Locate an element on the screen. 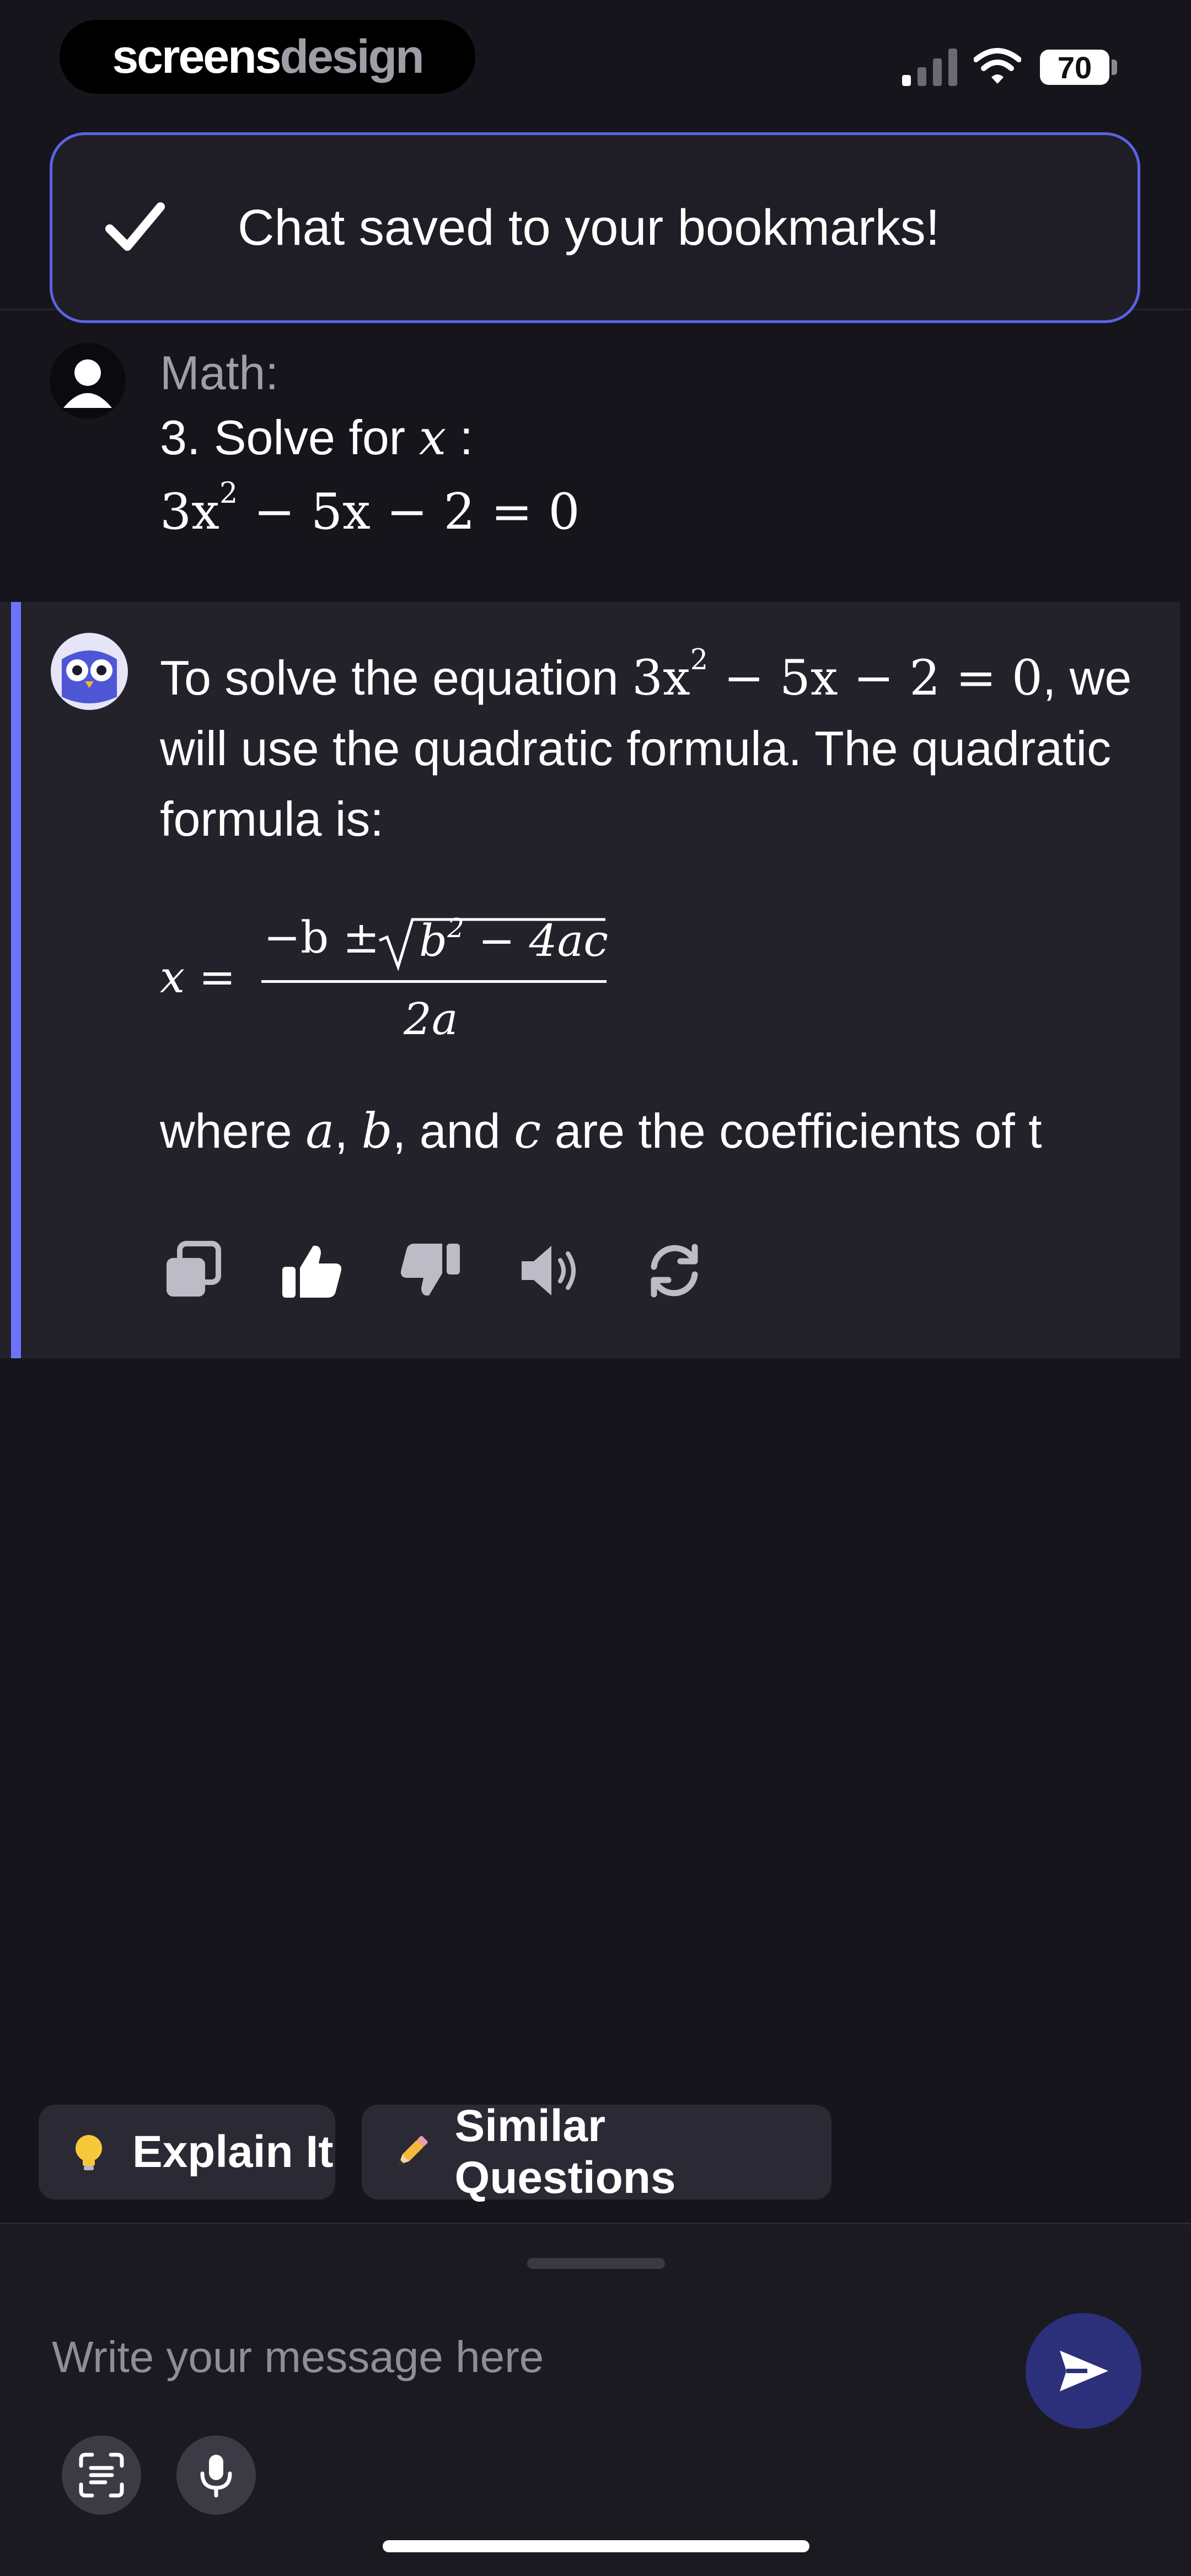 The image size is (1191, 2576). scan-text-icon is located at coordinates (101, 2475).